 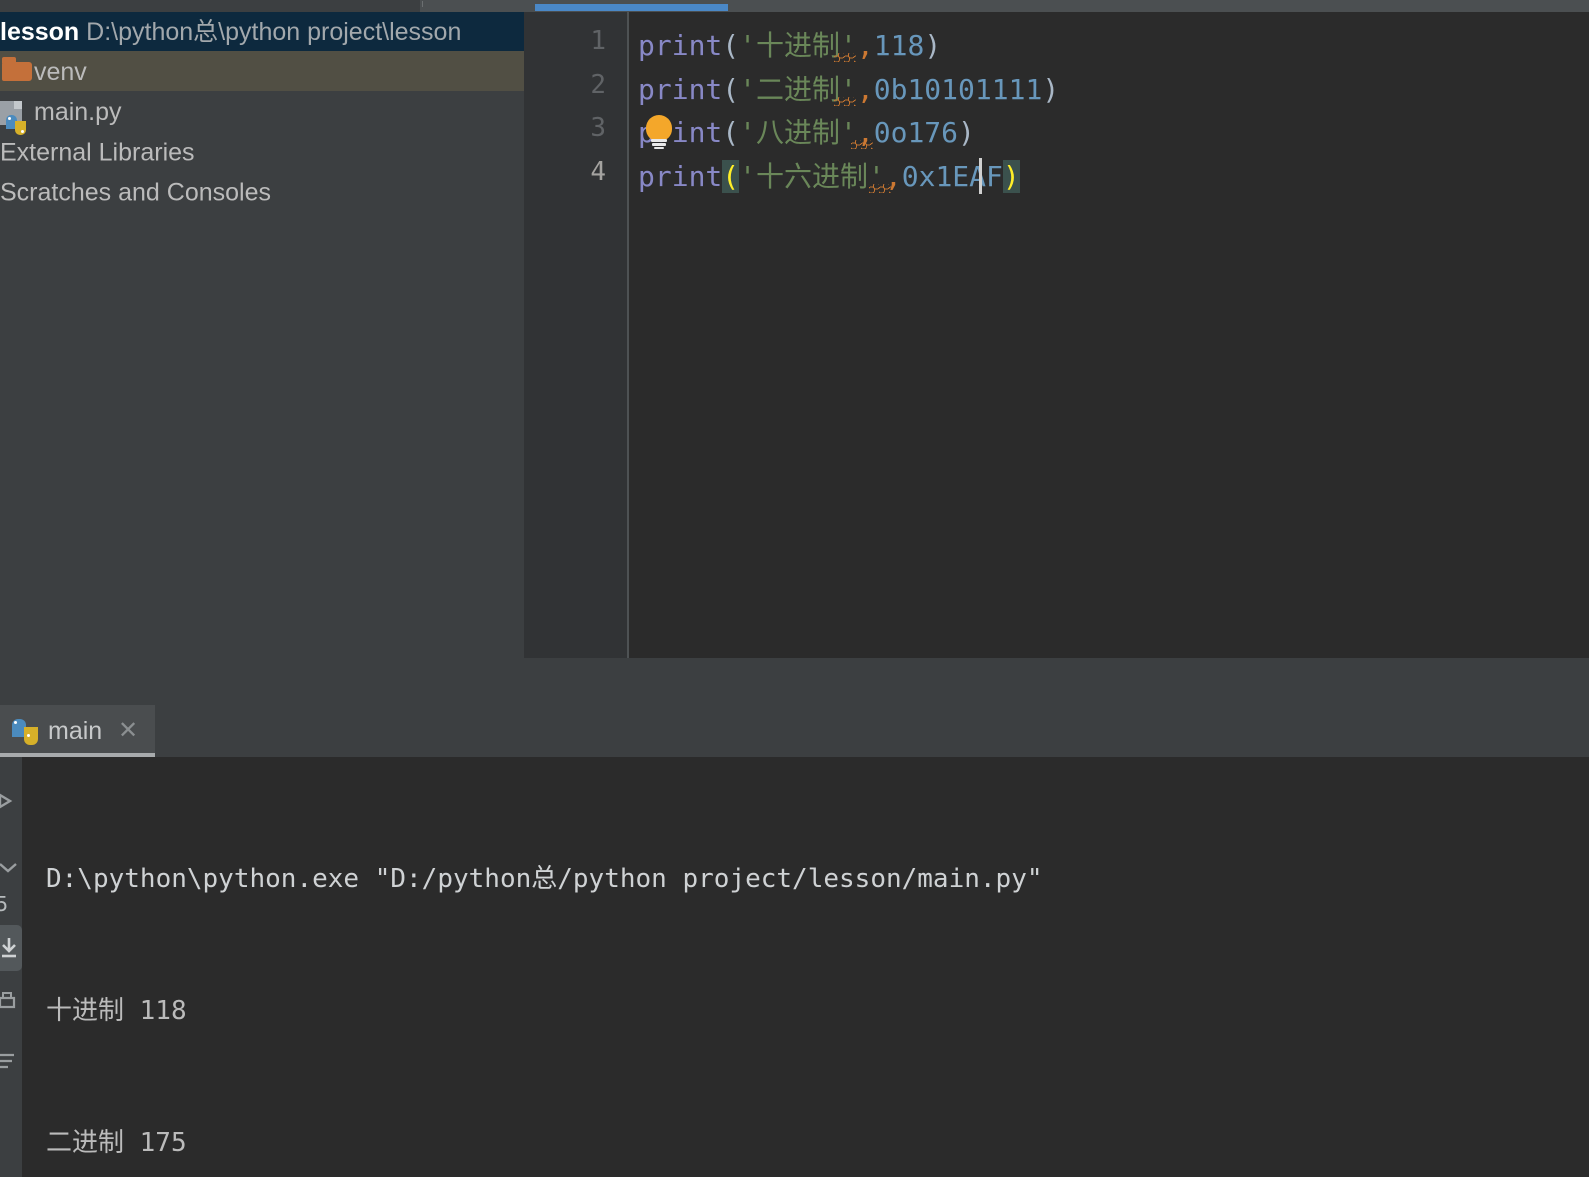 What do you see at coordinates (731, 176) in the screenshot?
I see `code-token-open-paren-matched: (` at bounding box center [731, 176].